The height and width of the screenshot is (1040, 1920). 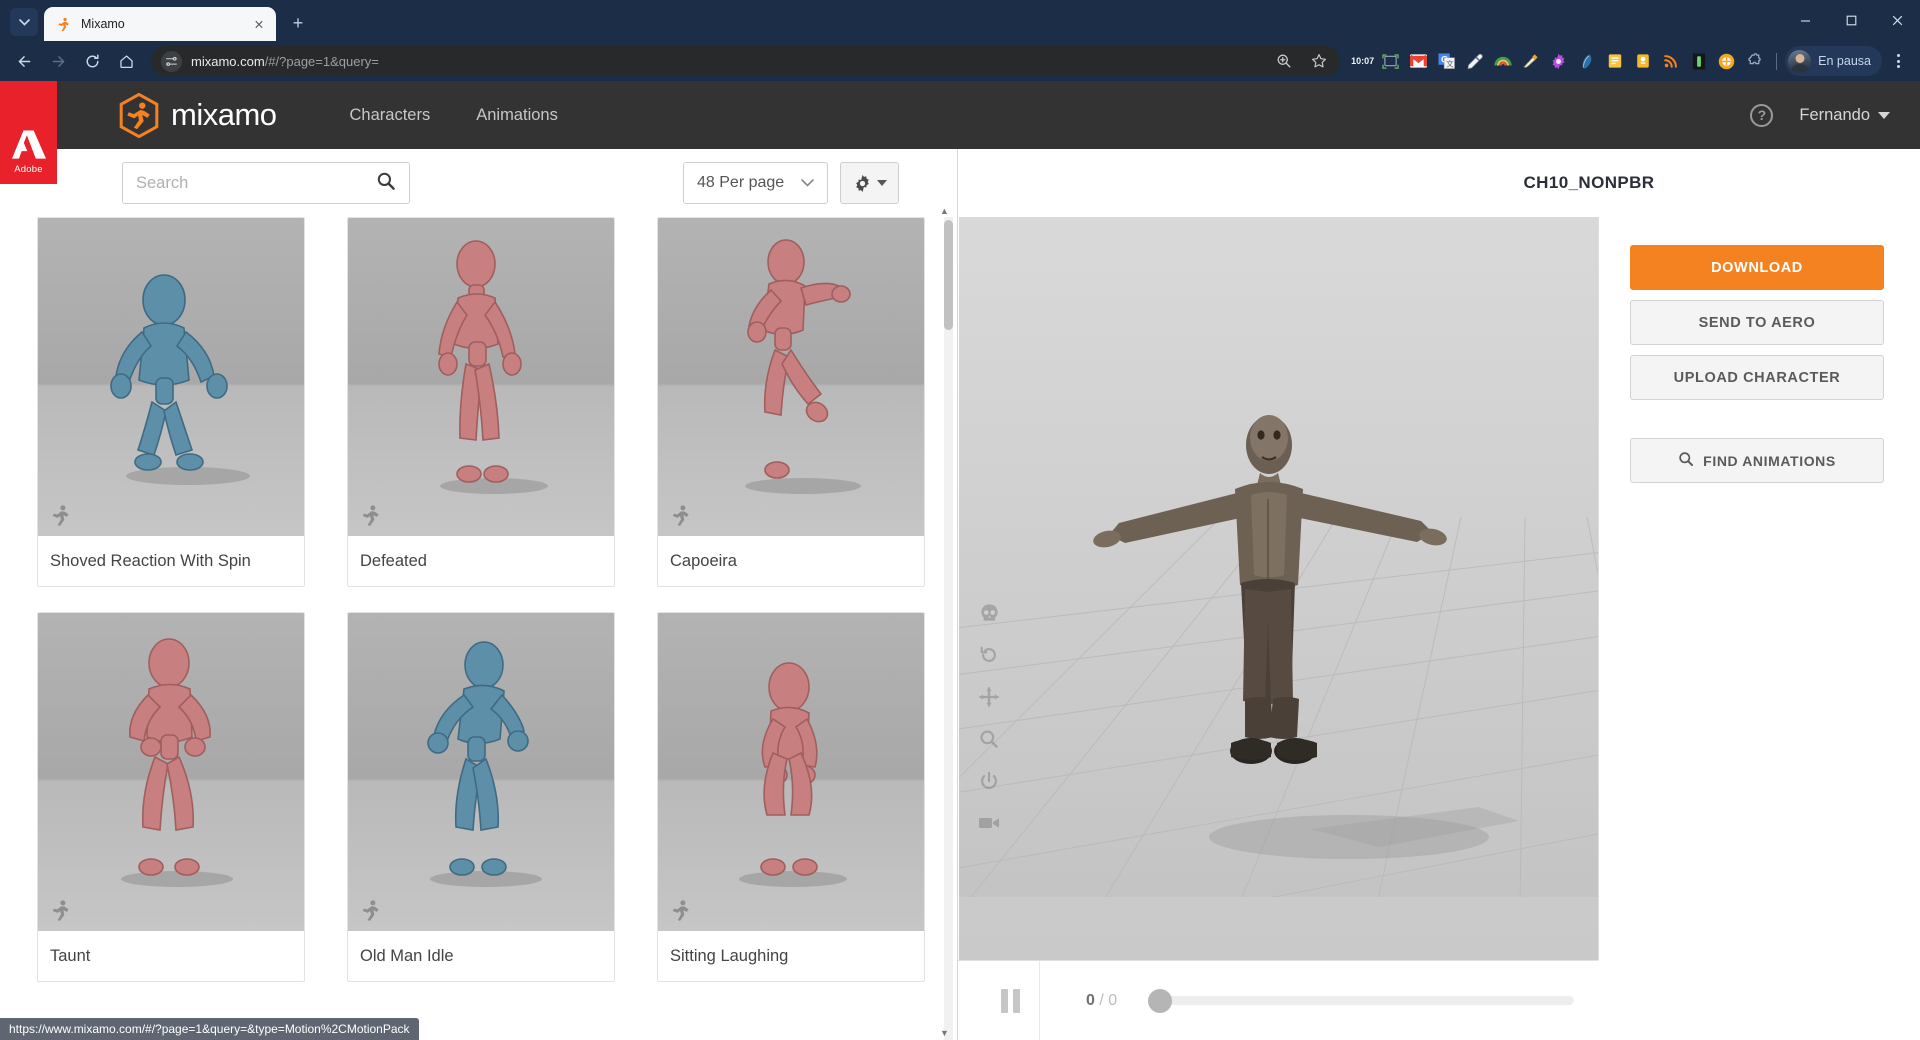 What do you see at coordinates (1757, 460) in the screenshot?
I see `find-animations-button: FIND ANIMATIONS` at bounding box center [1757, 460].